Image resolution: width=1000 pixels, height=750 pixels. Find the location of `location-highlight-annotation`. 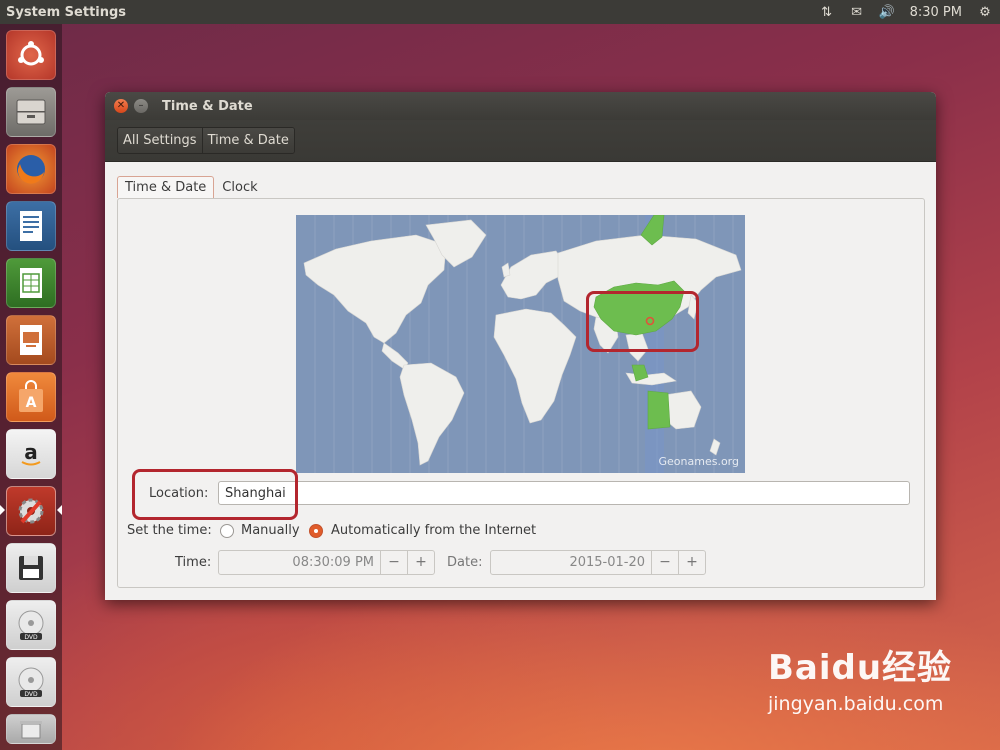

location-highlight-annotation is located at coordinates (215, 494).